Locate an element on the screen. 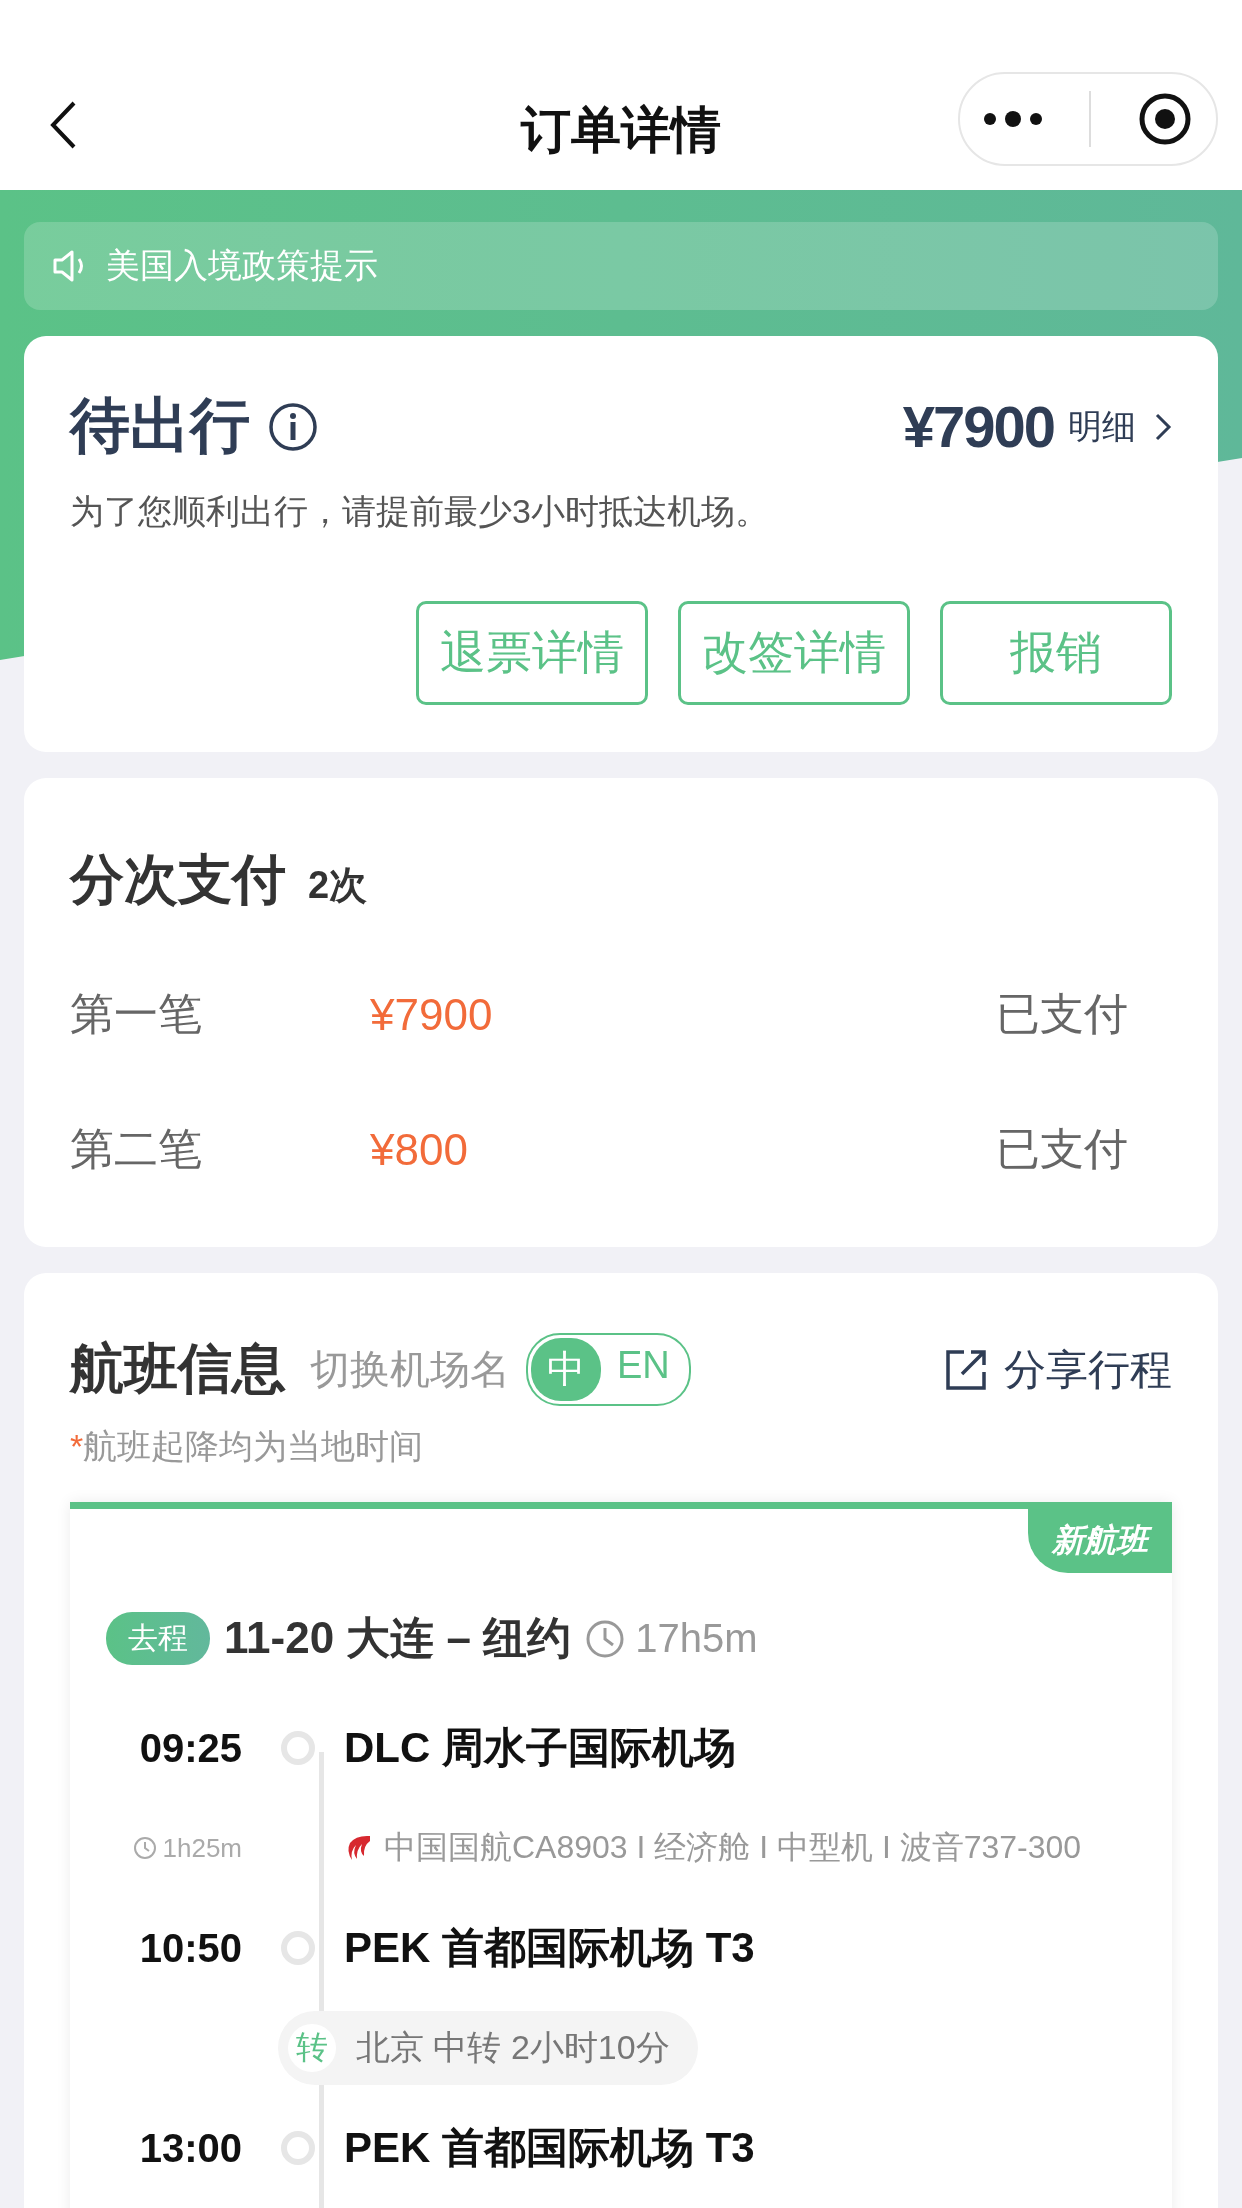 The height and width of the screenshot is (2208, 1242). notice-bar: 美国入境政策提示 is located at coordinates (621, 266).